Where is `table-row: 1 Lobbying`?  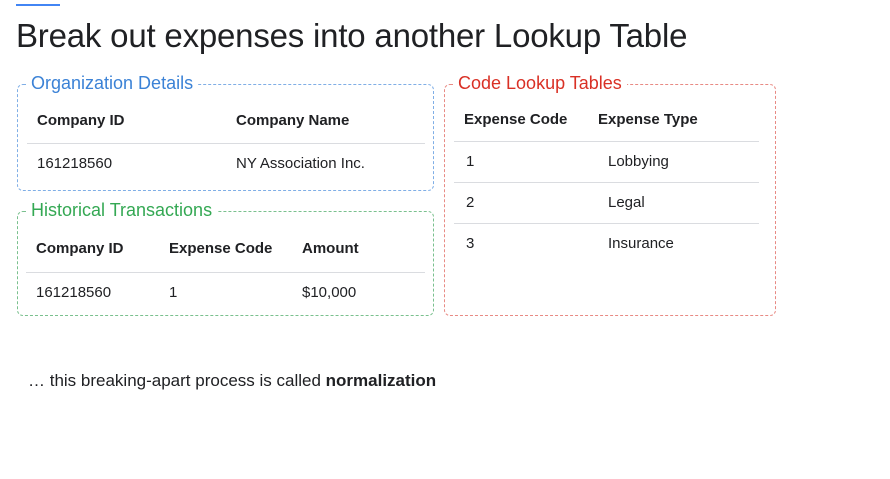
table-row: 1 Lobbying is located at coordinates (606, 162).